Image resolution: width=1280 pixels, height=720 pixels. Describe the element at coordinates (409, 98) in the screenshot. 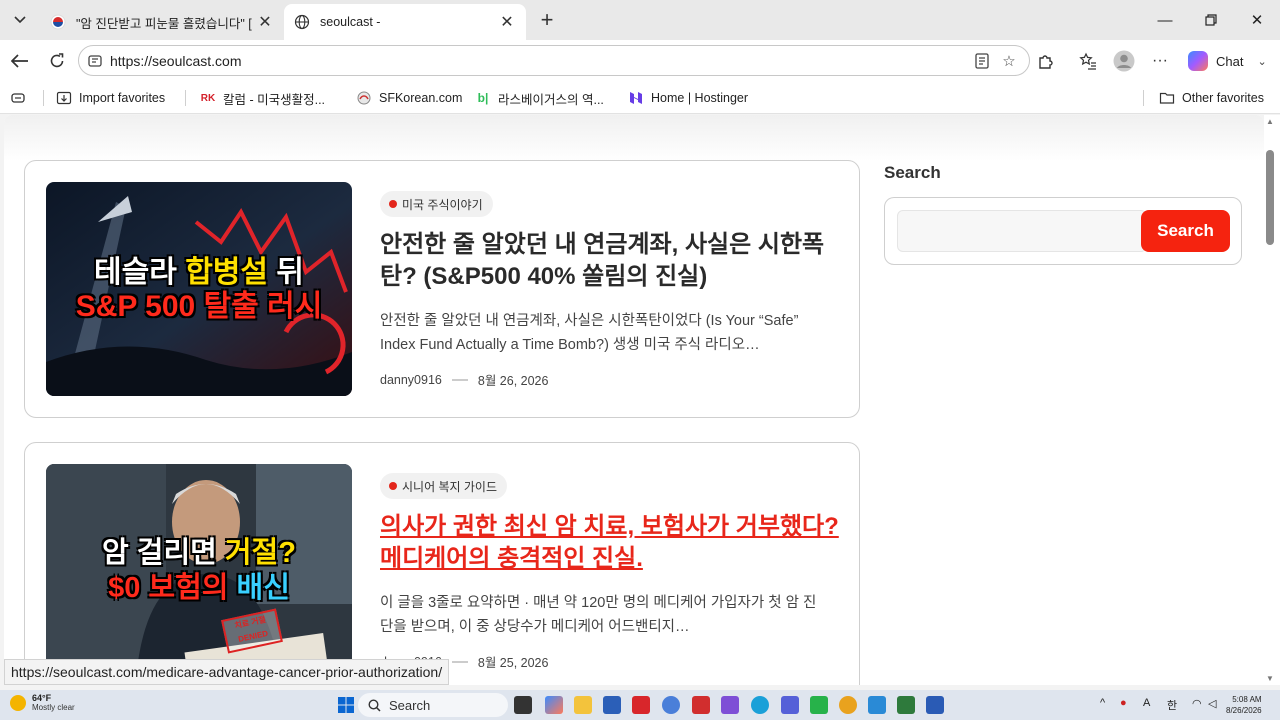

I see `favorite-sfkorean: SFKorean.com` at that location.